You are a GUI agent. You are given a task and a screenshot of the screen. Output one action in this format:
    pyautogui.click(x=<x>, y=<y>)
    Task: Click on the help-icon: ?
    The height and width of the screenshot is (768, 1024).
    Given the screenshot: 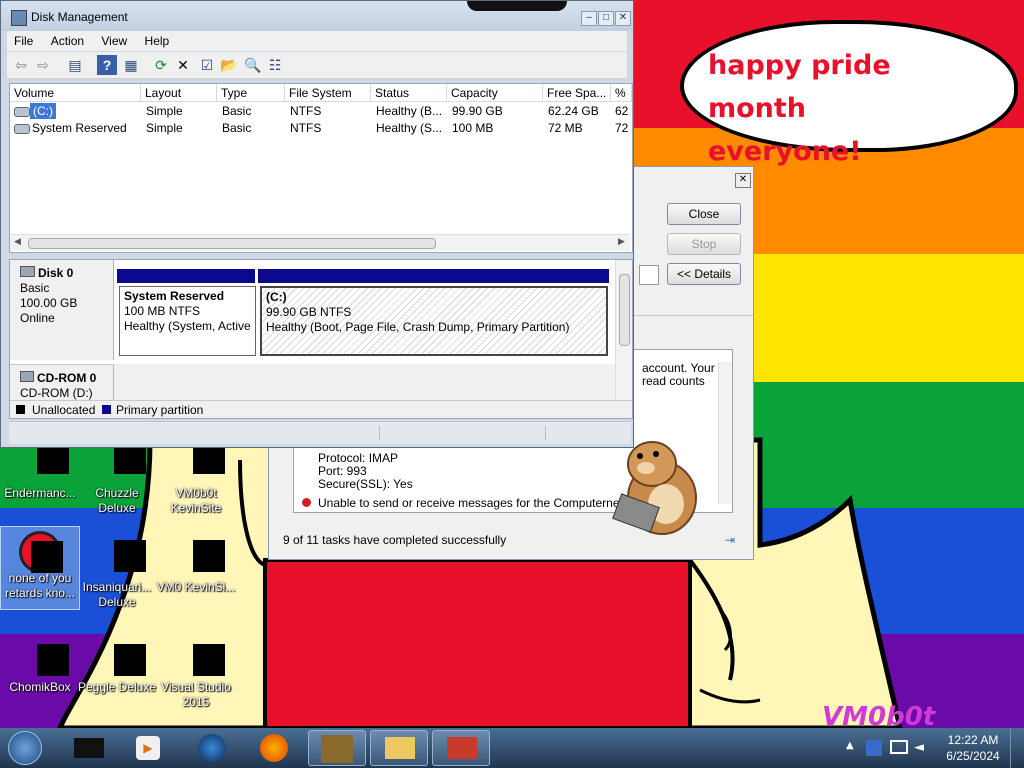 What is the action you would take?
    pyautogui.click(x=107, y=65)
    